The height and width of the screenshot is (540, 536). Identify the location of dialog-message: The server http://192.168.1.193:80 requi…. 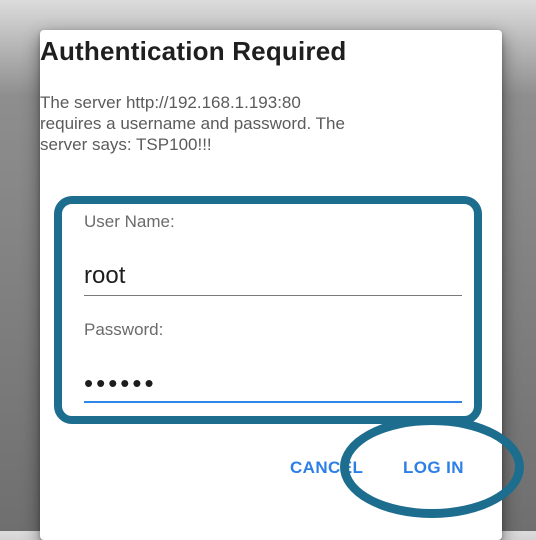
(240, 123).